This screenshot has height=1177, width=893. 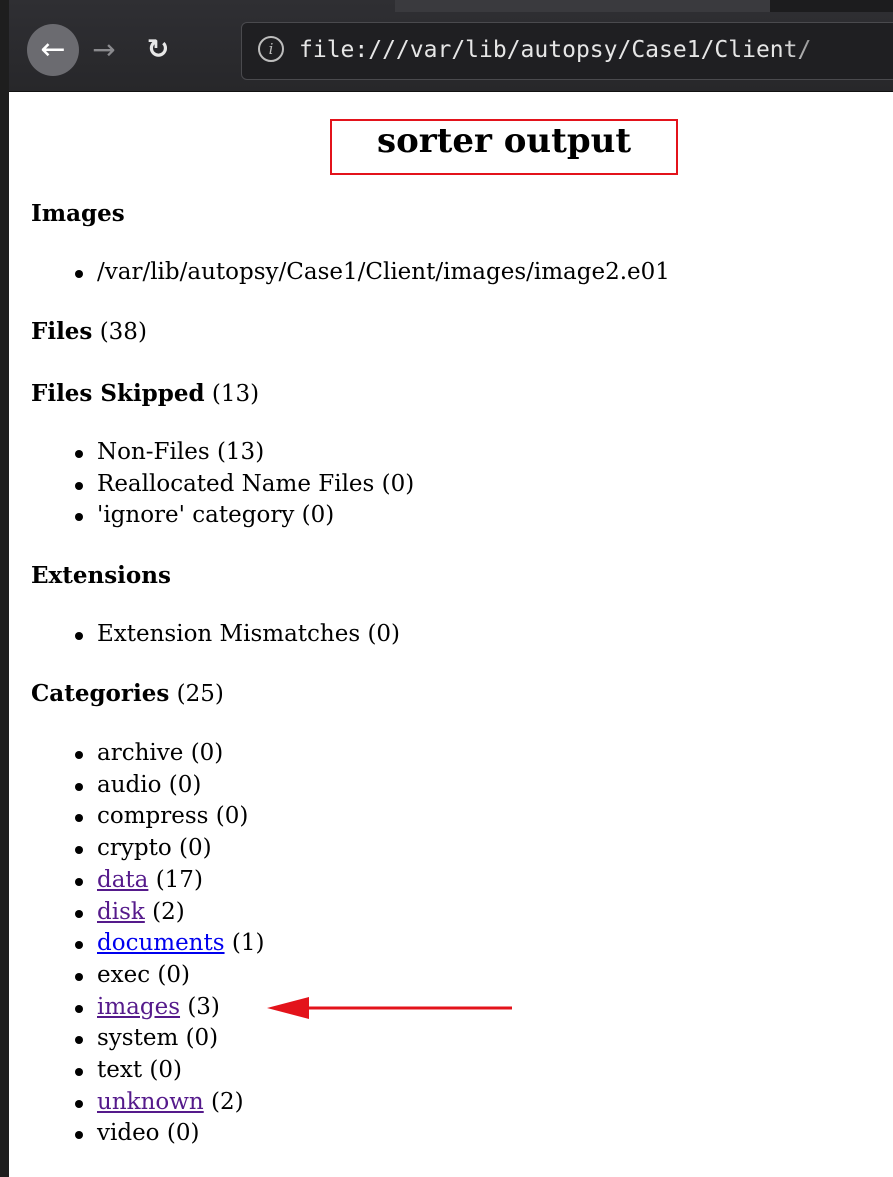 I want to click on category-item-text: text (0), so click(x=147, y=1071).